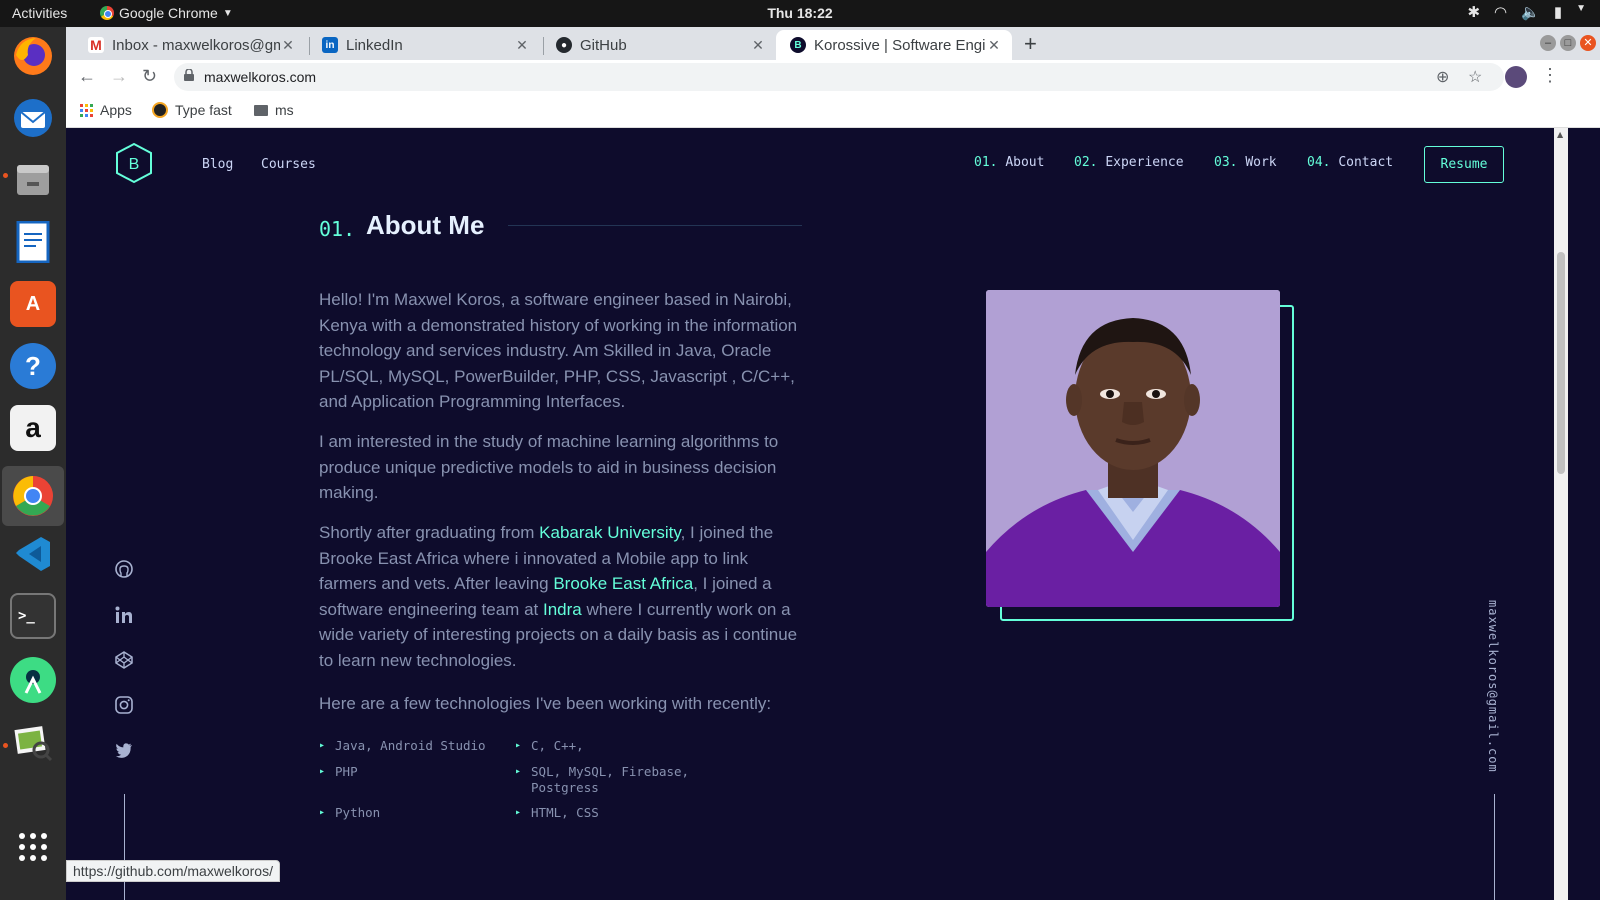 The height and width of the screenshot is (900, 1600). I want to click on site-logo: B, so click(134, 163).